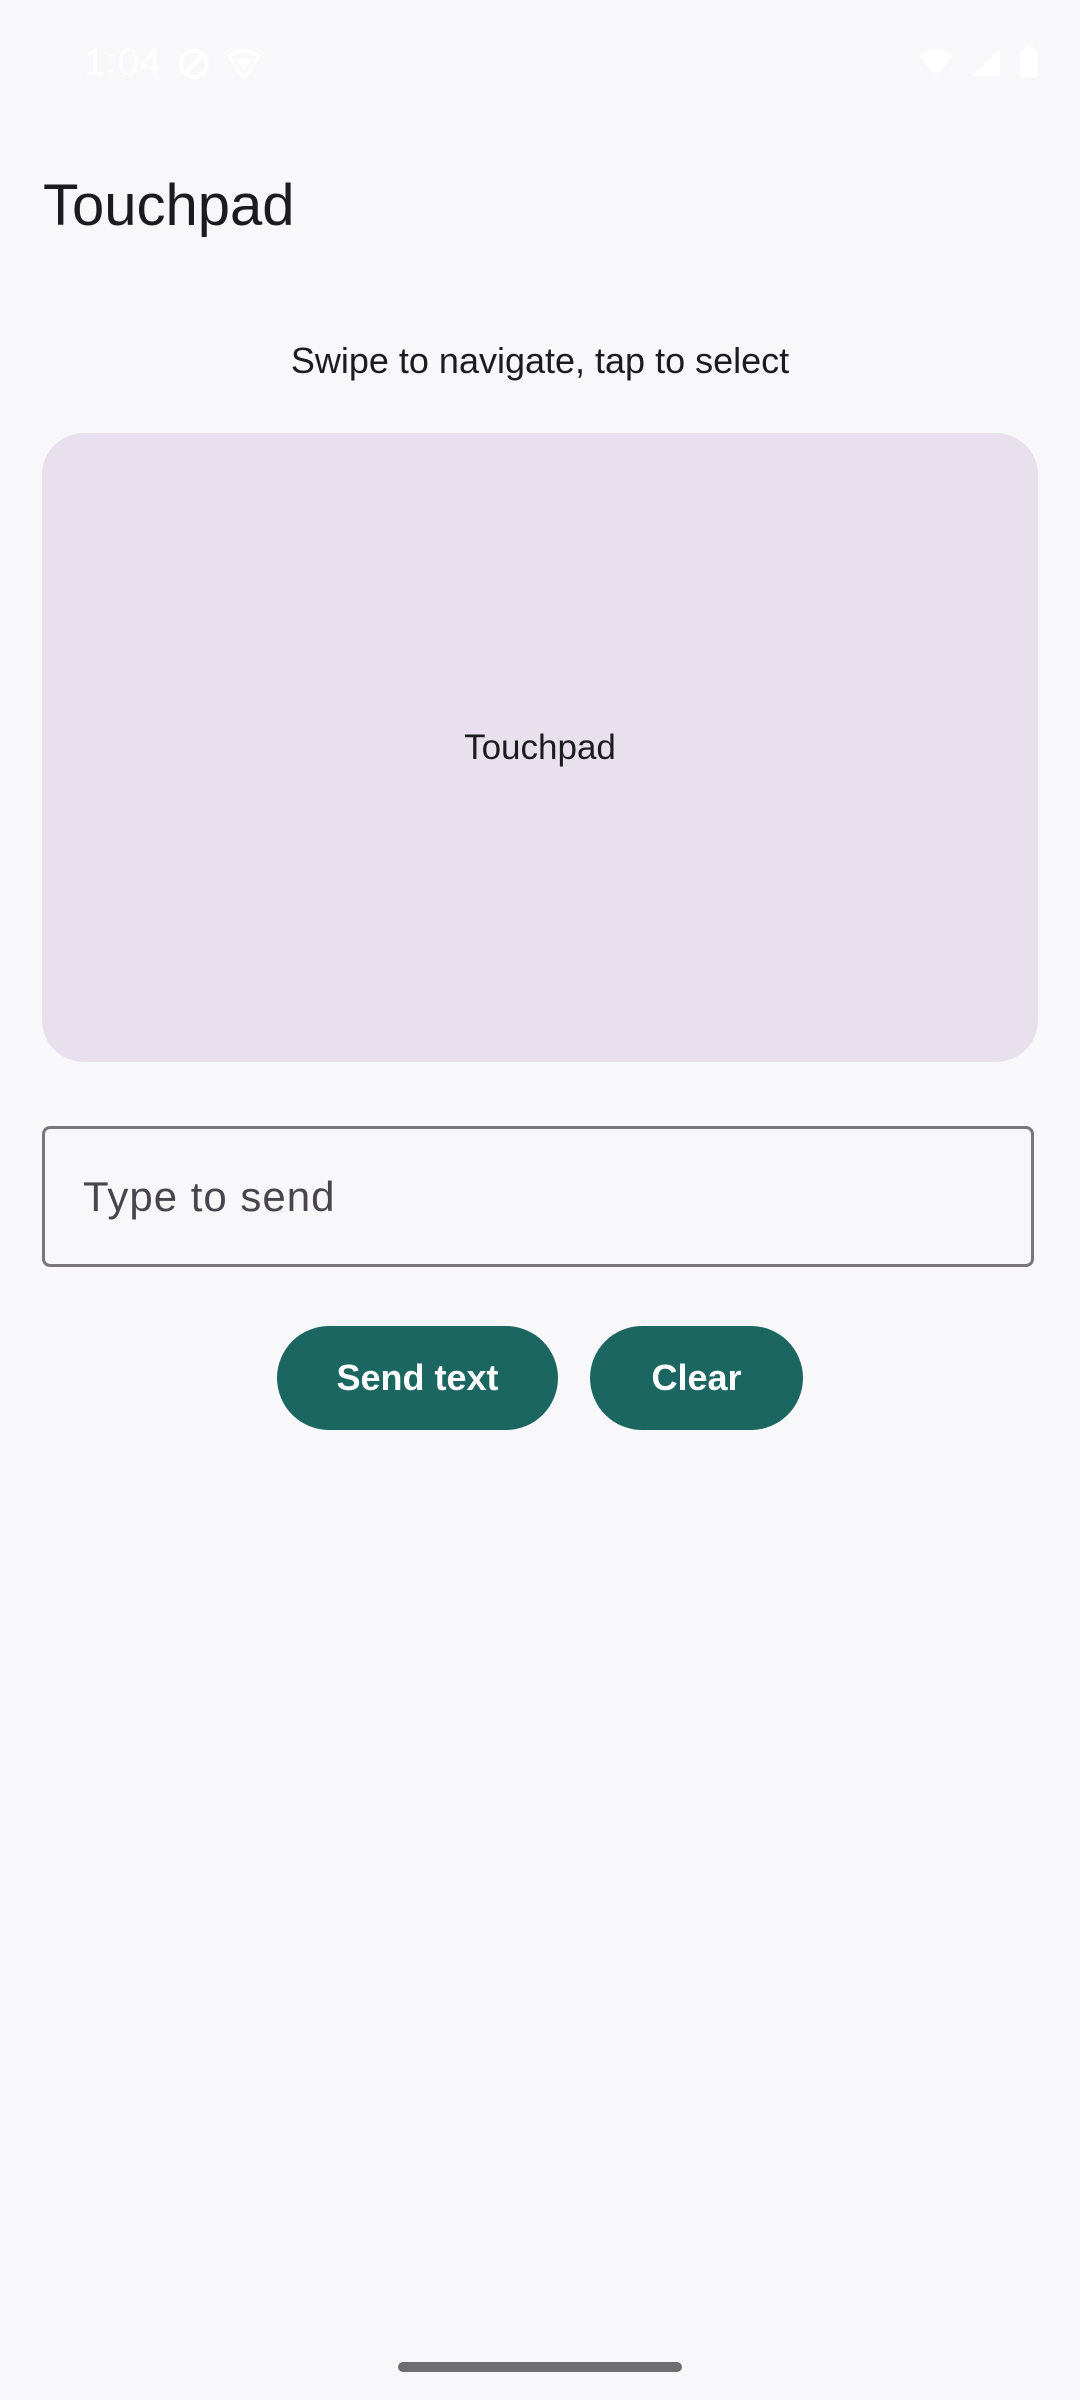  Describe the element at coordinates (936, 62) in the screenshot. I see `wifi-icon` at that location.